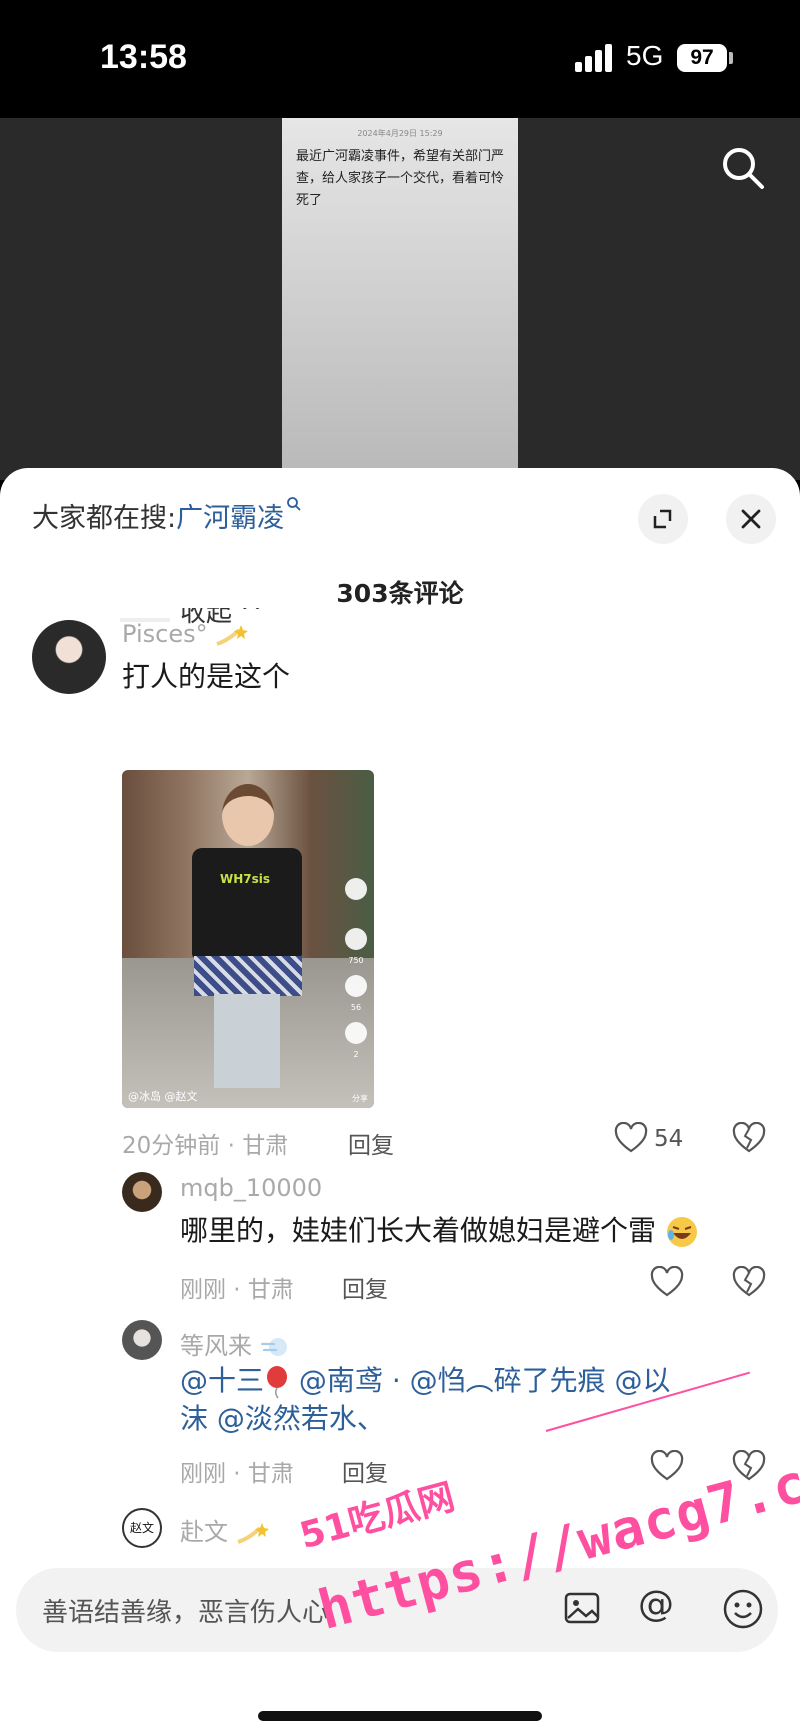 This screenshot has width=800, height=1736. I want to click on image-side-actions: 750 56 2, so click(356, 973).